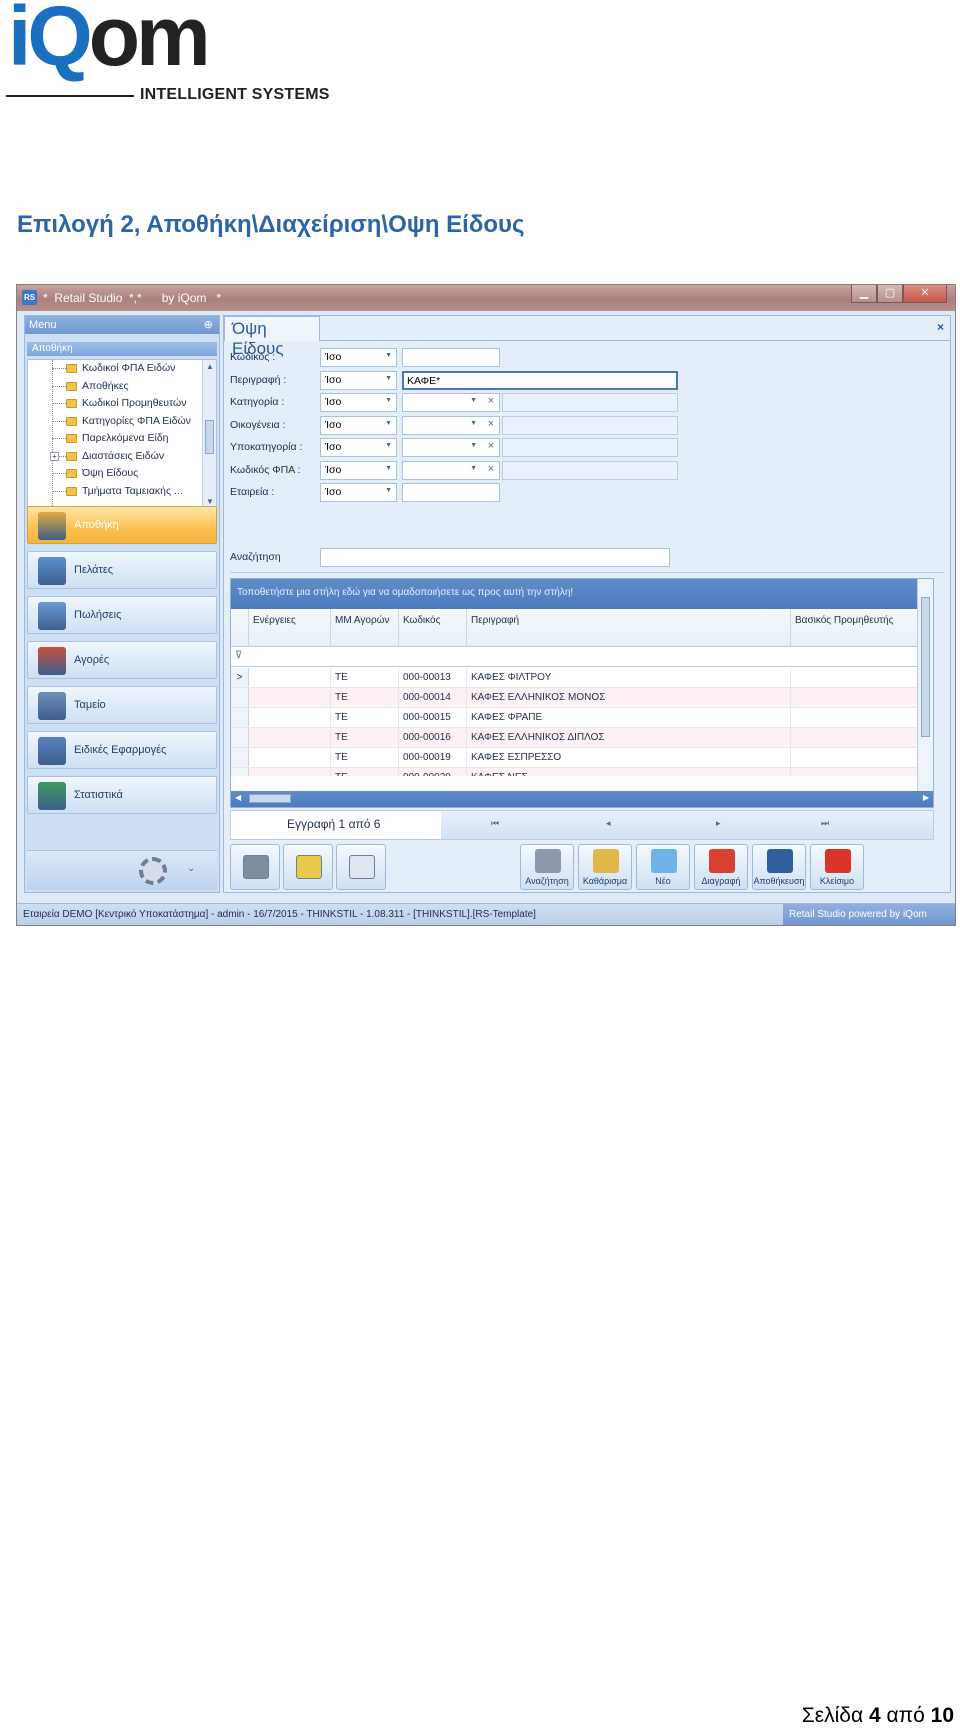  Describe the element at coordinates (122, 615) in the screenshot. I see `nav-button: Πωλήσεις` at that location.